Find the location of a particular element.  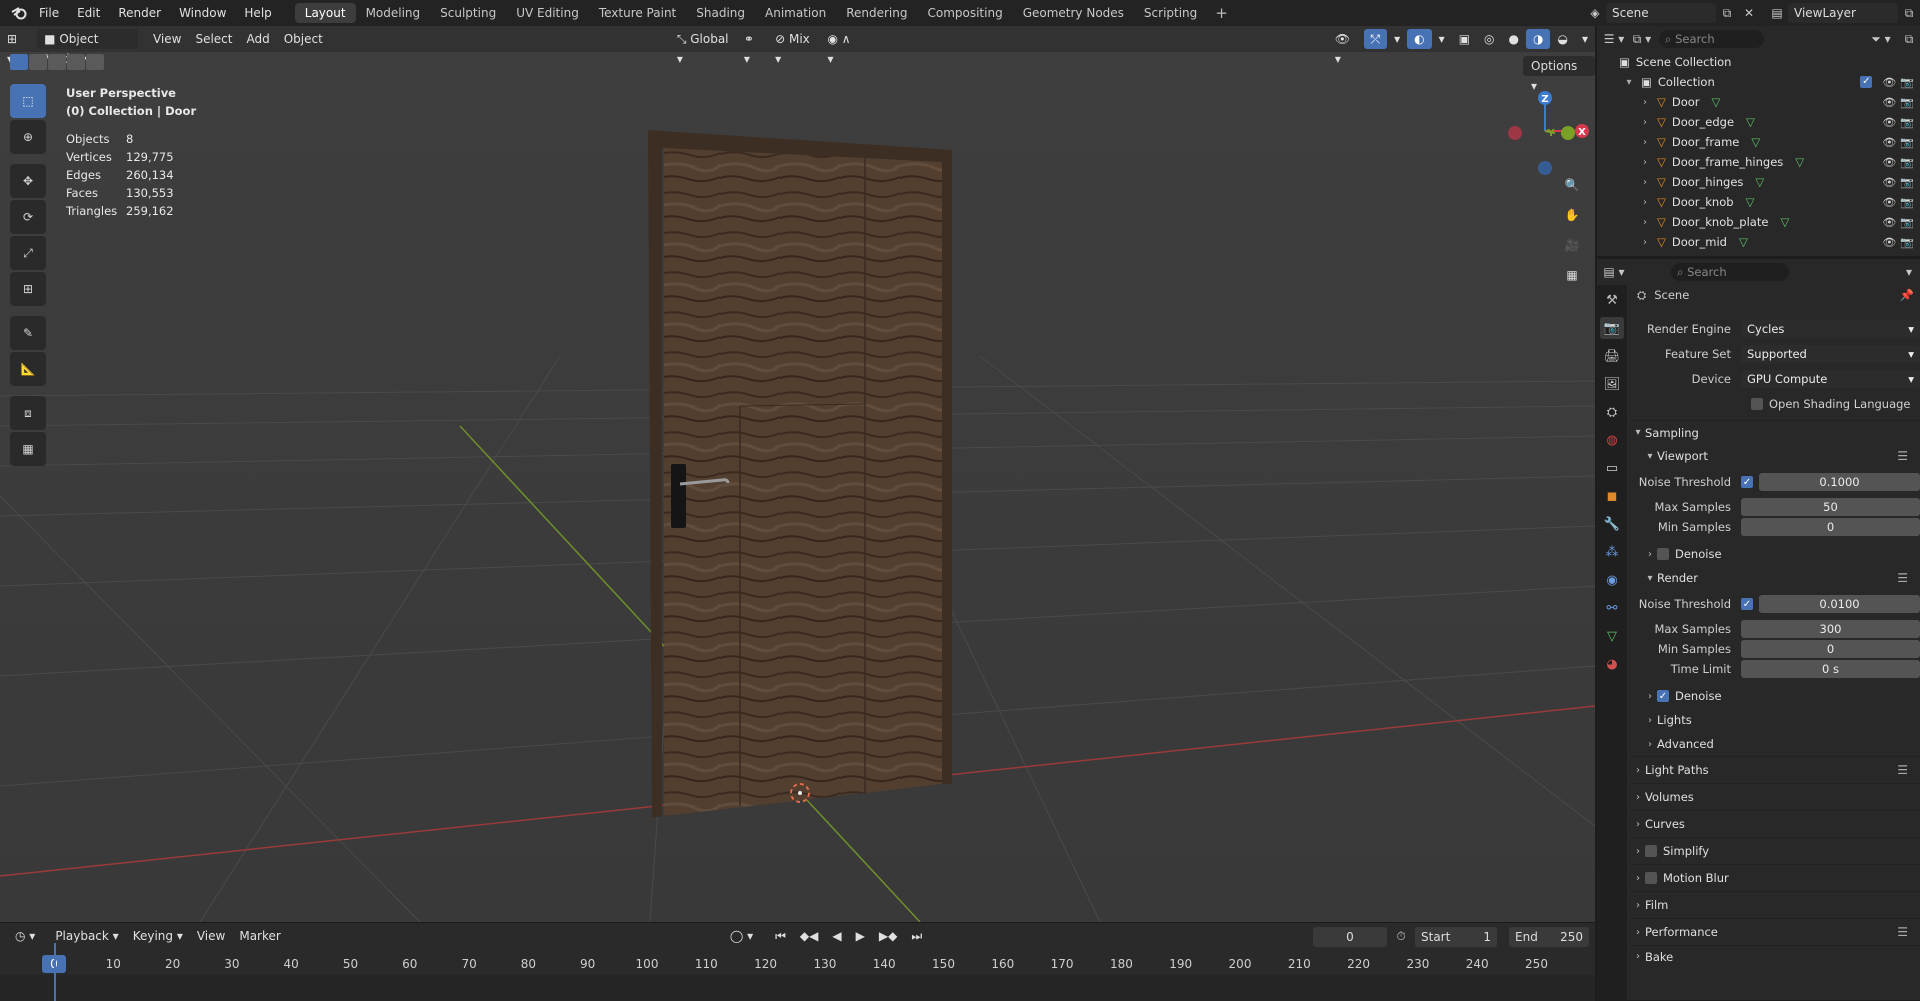

play-icon: ▶ is located at coordinates (860, 936).